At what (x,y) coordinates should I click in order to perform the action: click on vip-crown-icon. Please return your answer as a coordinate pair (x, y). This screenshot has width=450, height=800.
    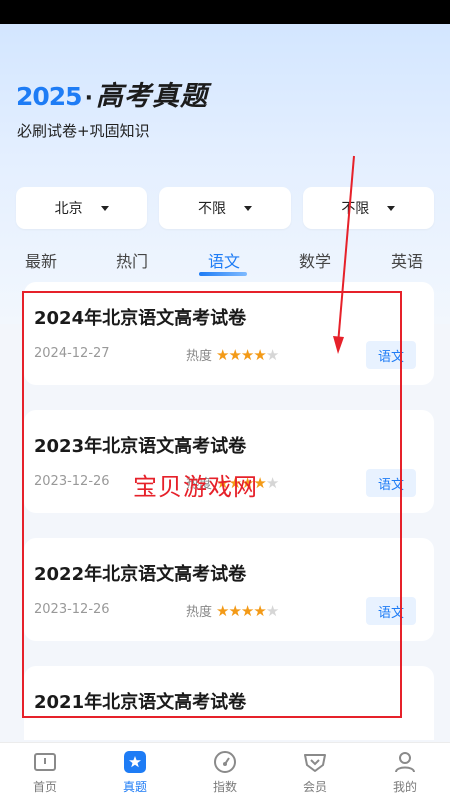
    Looking at the image, I should click on (315, 762).